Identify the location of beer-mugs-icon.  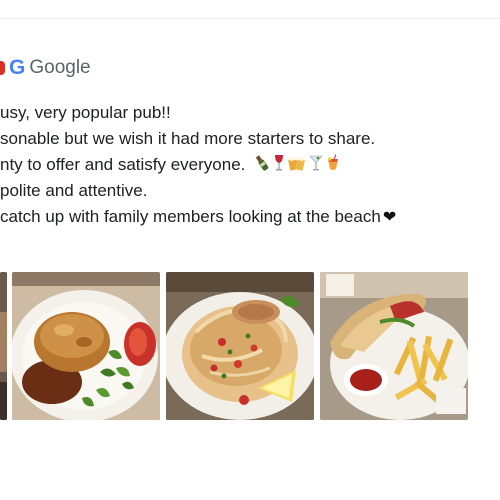
(296, 164).